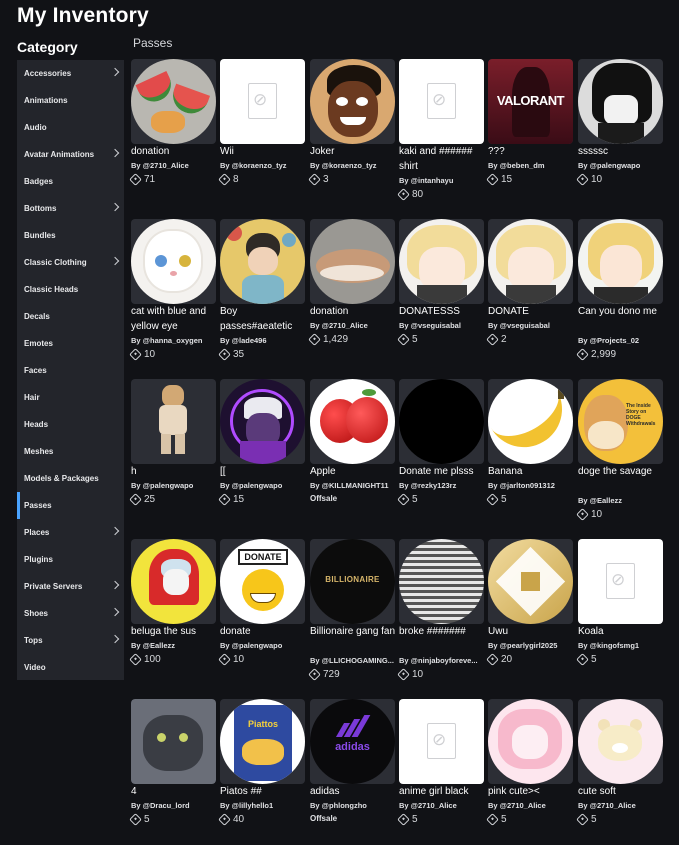 The height and width of the screenshot is (845, 679). I want to click on pass-thumbnail: adidas, so click(352, 741).